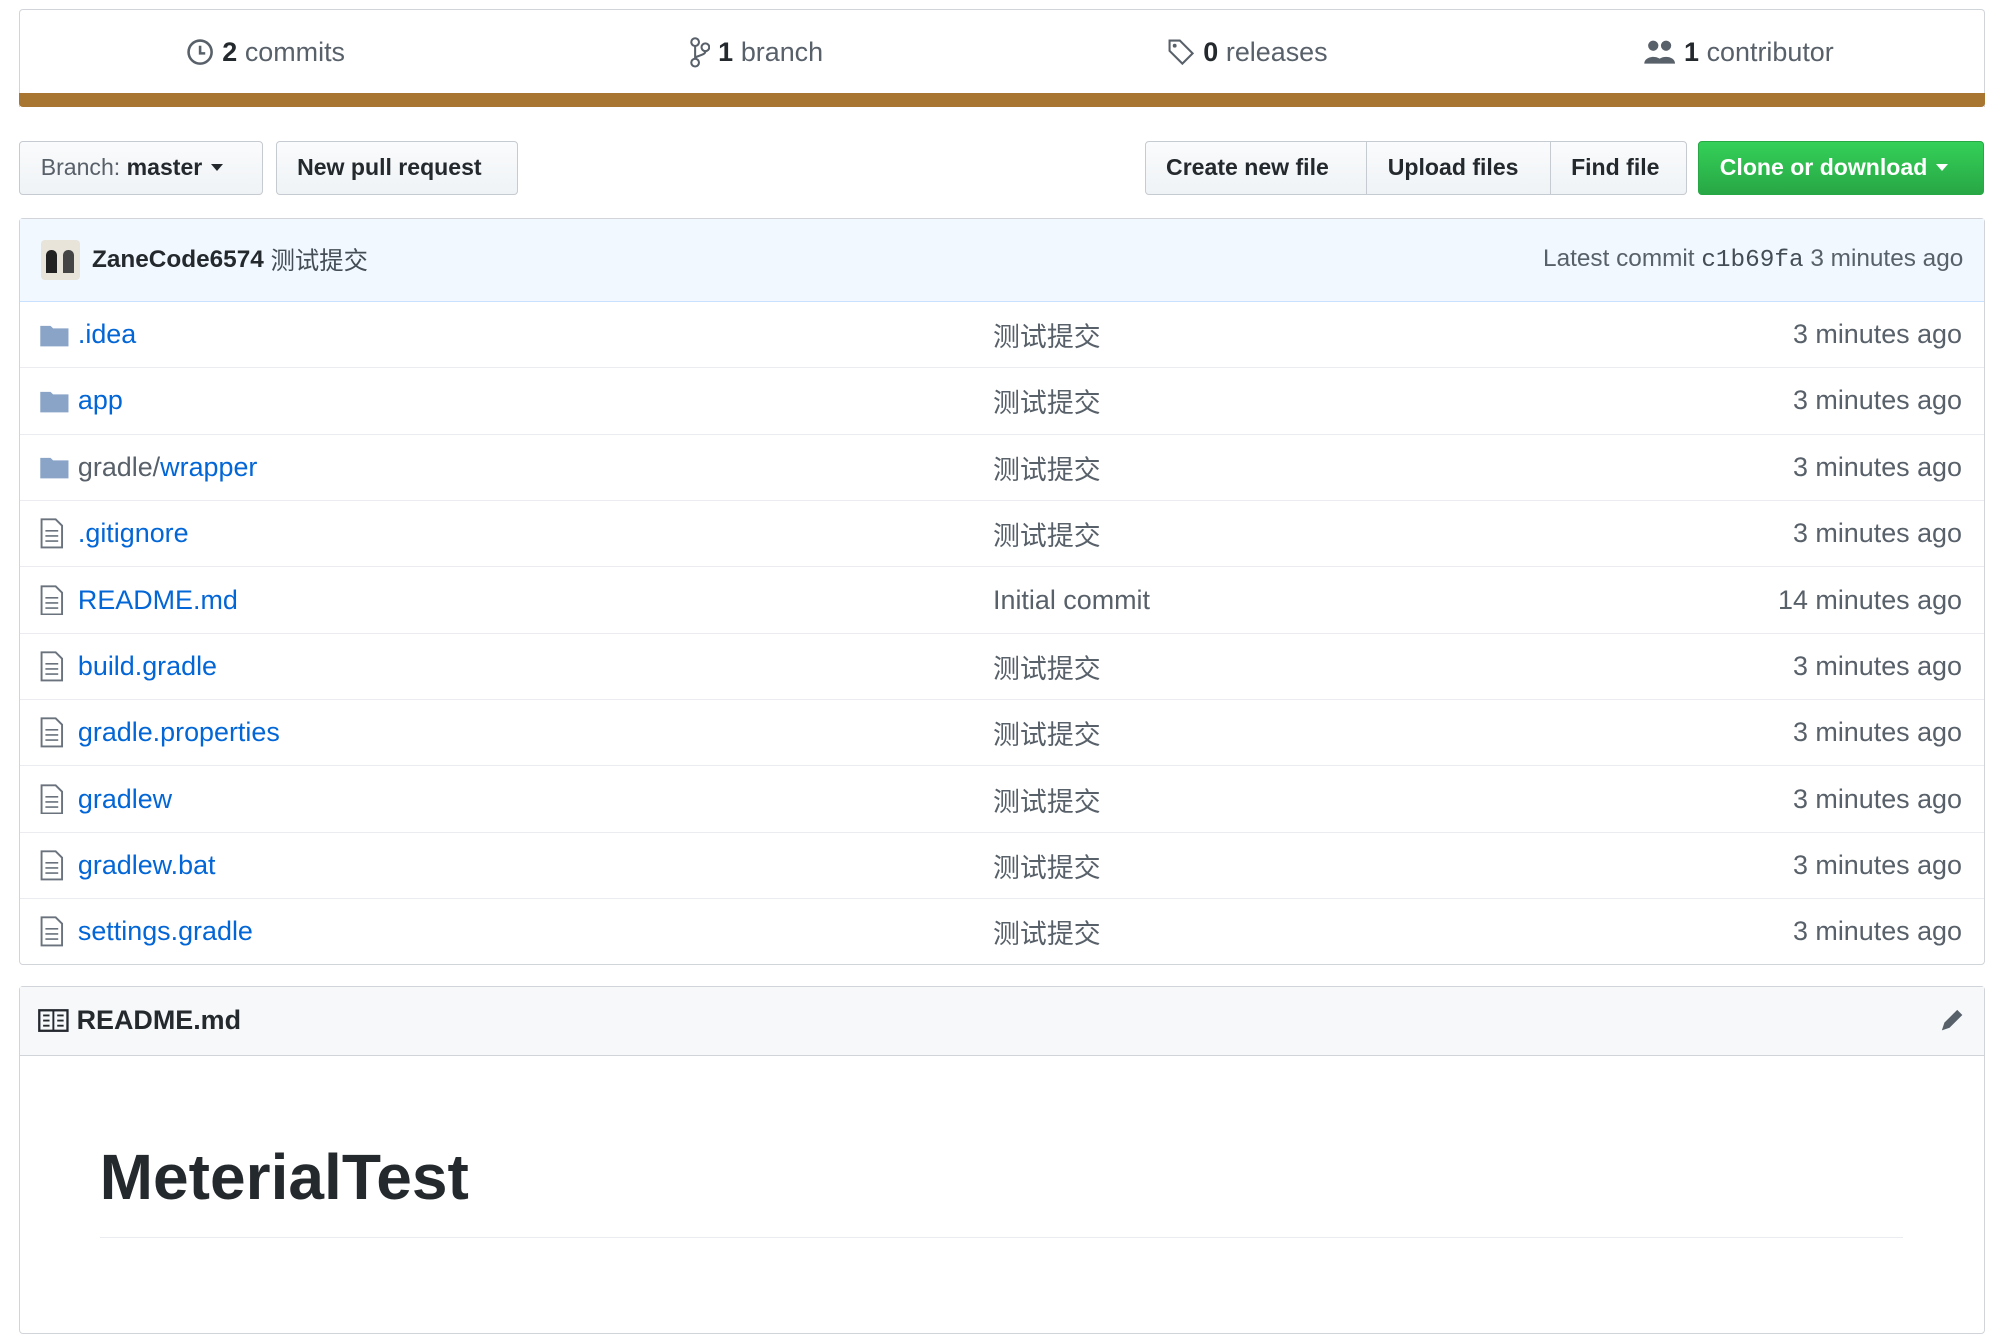 This screenshot has height=1334, width=2002. Describe the element at coordinates (1071, 600) in the screenshot. I see `file-commit-message: Initial commit` at that location.